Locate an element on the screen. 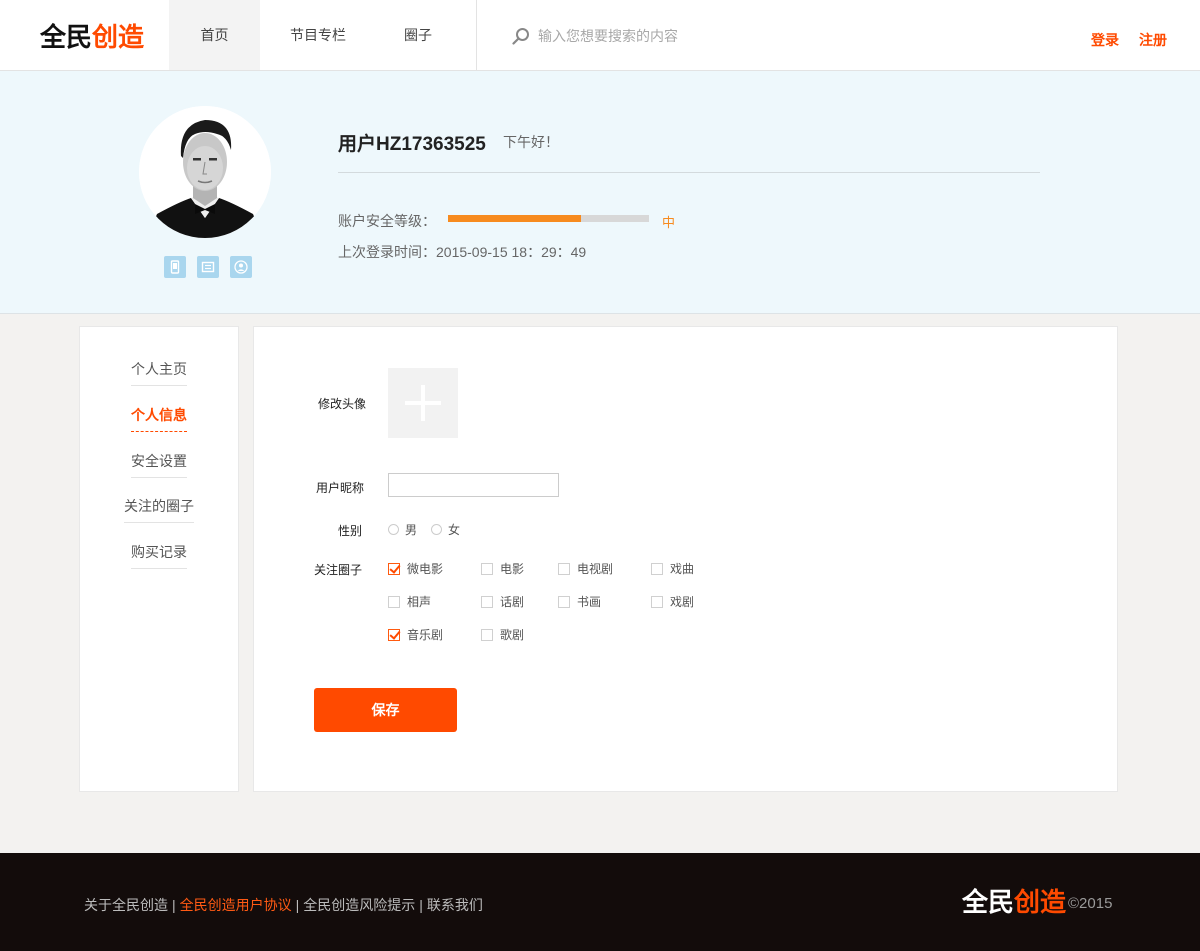  main-nav: 首页 节目专栏 圈子 is located at coordinates (315, 35).